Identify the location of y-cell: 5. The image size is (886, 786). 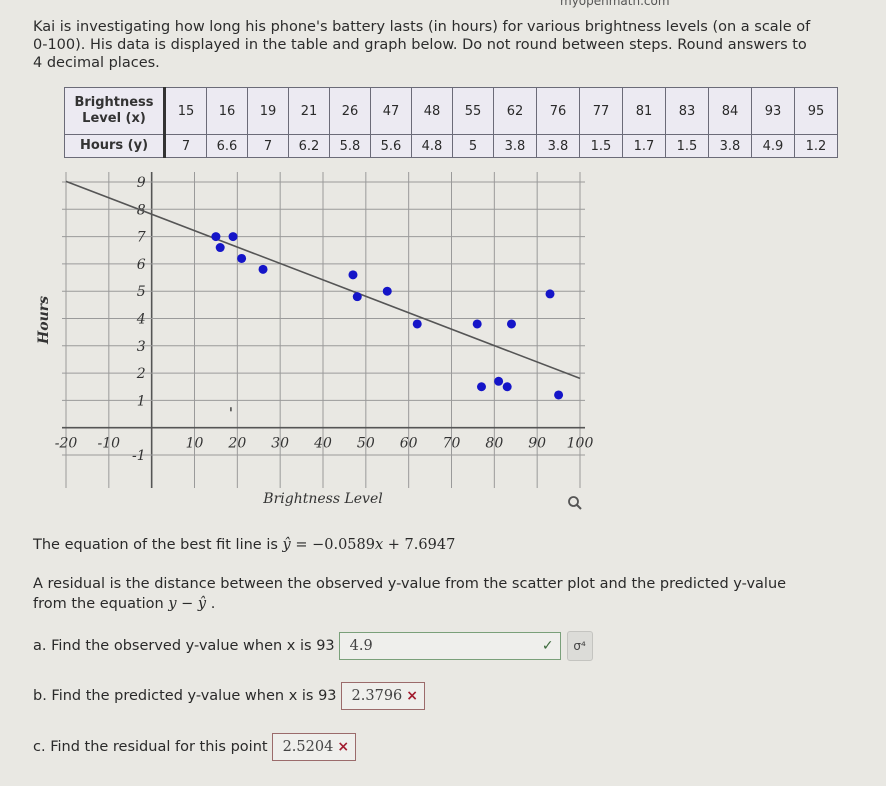
(473, 146).